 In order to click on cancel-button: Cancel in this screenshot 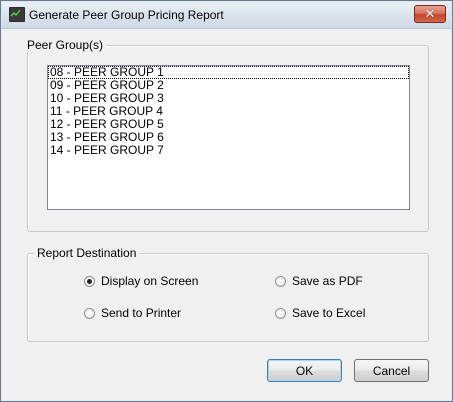, I will do `click(391, 370)`.